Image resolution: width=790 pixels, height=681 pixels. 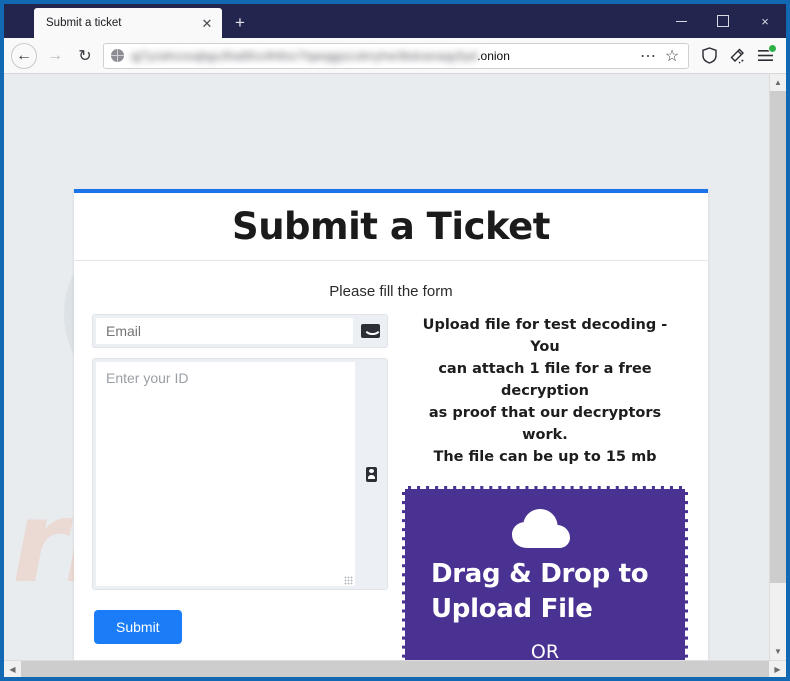 I want to click on card-header: Submit a Ticket, so click(x=391, y=227).